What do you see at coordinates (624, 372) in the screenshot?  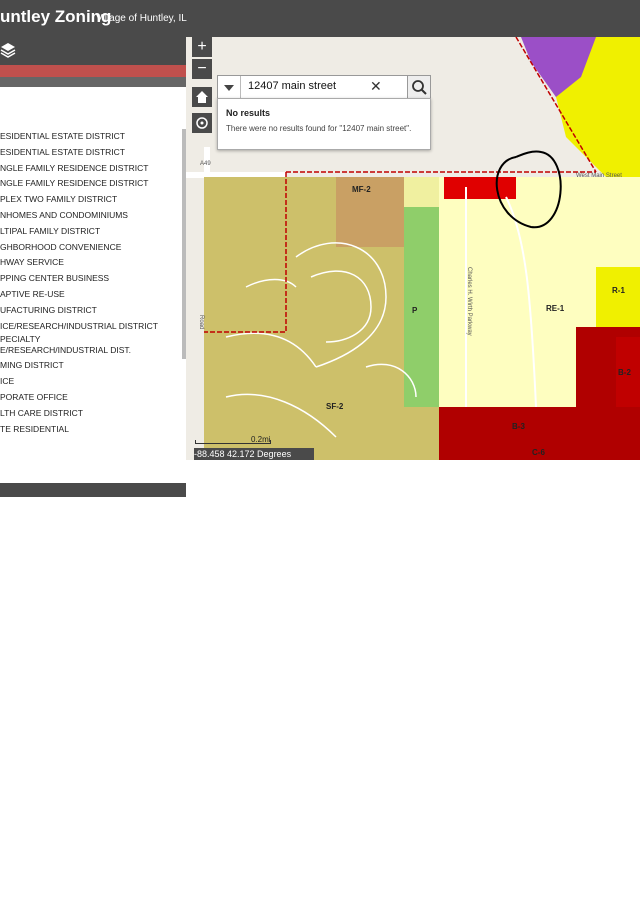 I see `zone-label: B-2` at bounding box center [624, 372].